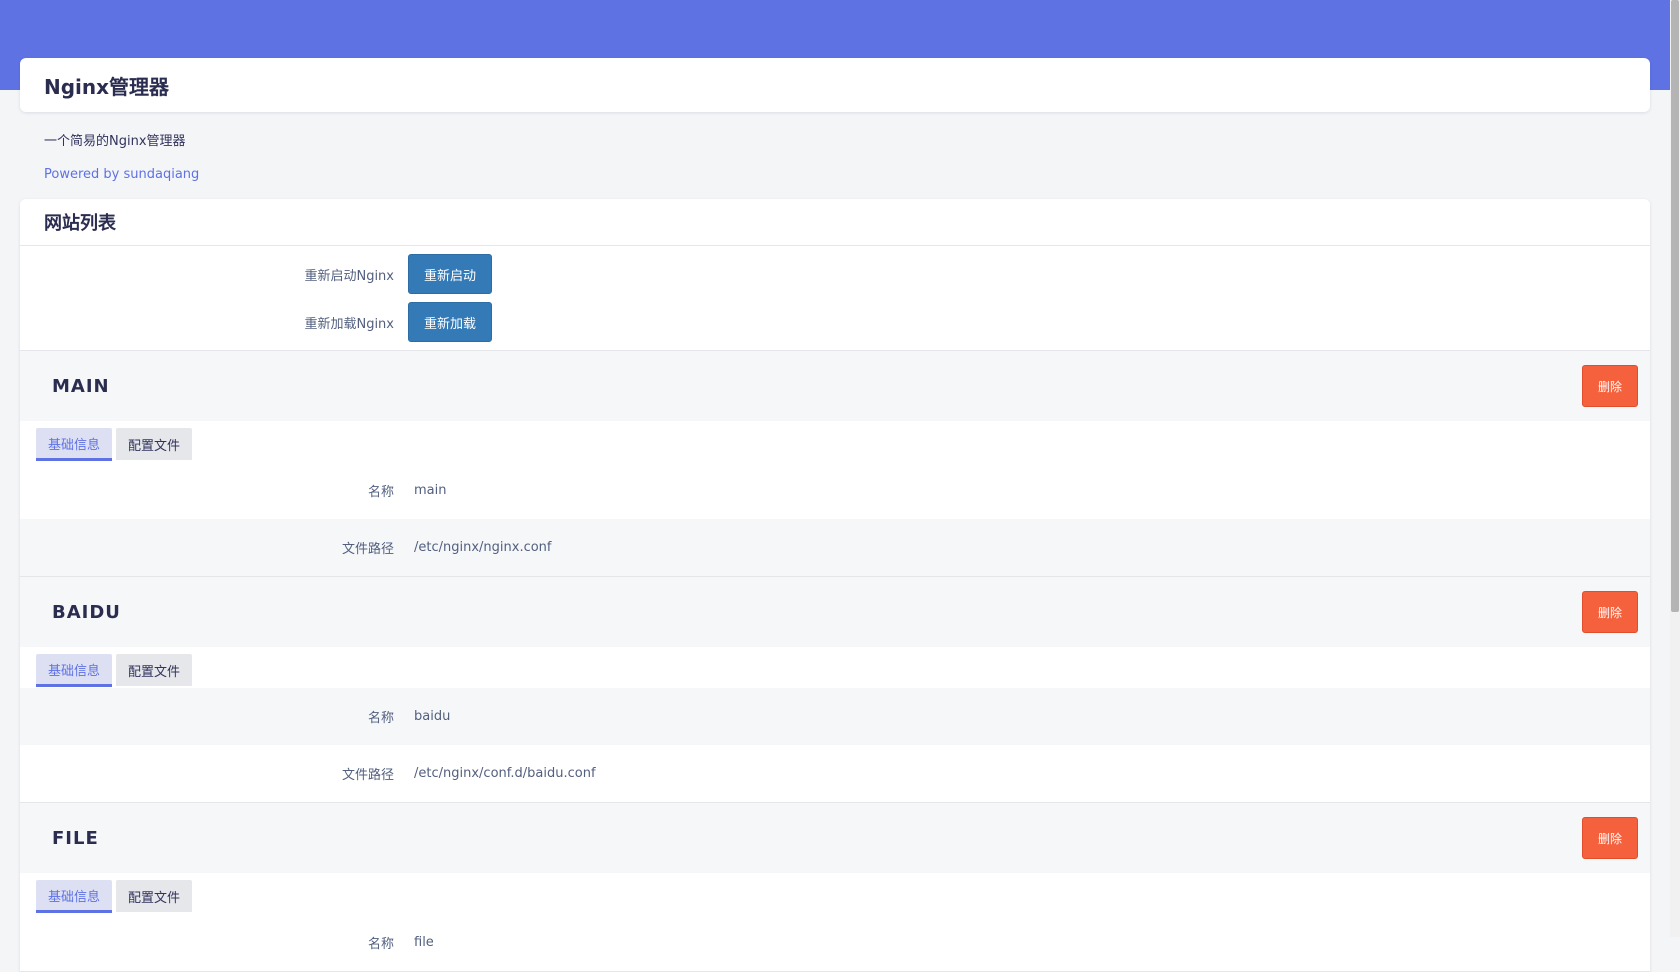 This screenshot has width=1680, height=972. I want to click on site-header: BAIDU 删除, so click(835, 612).